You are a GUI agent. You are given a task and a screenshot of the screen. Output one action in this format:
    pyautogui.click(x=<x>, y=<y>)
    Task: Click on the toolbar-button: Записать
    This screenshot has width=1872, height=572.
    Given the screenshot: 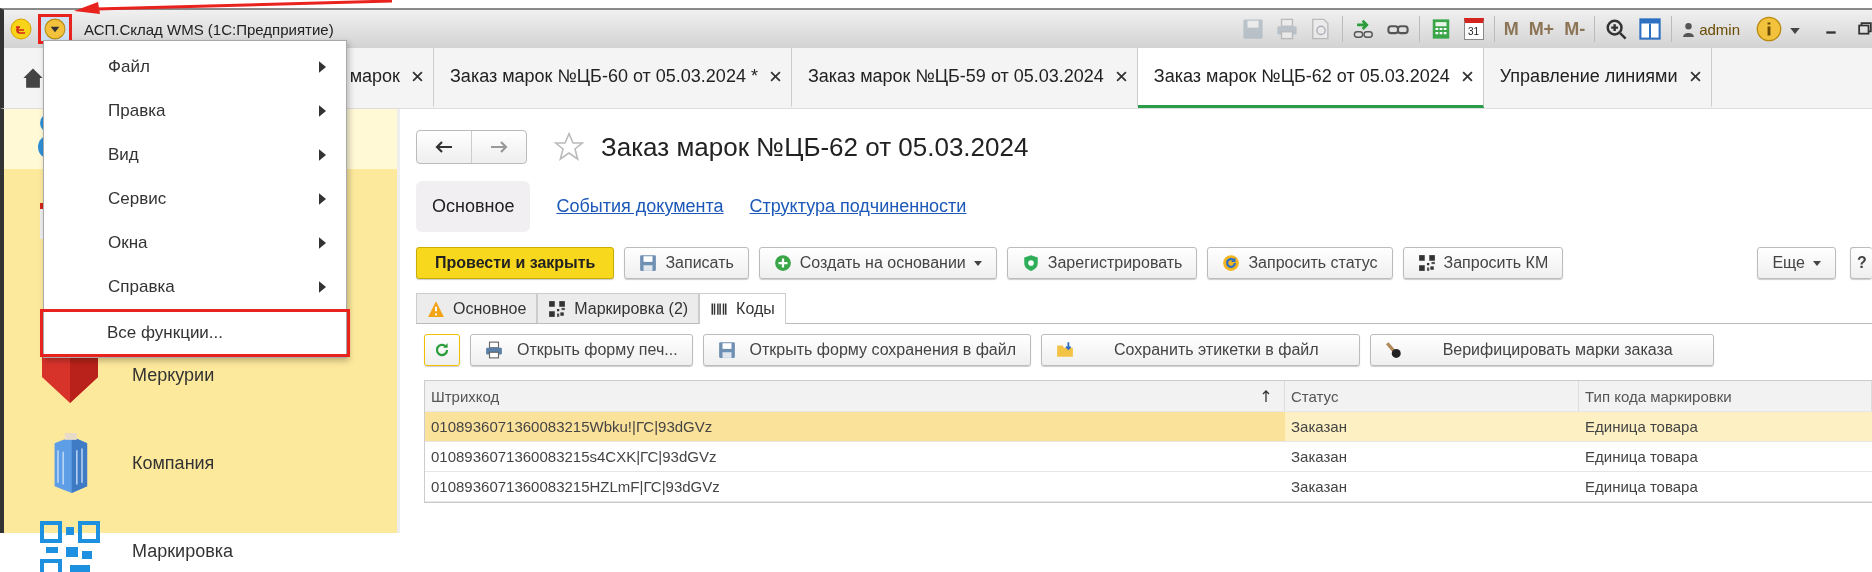 What is the action you would take?
    pyautogui.click(x=686, y=263)
    